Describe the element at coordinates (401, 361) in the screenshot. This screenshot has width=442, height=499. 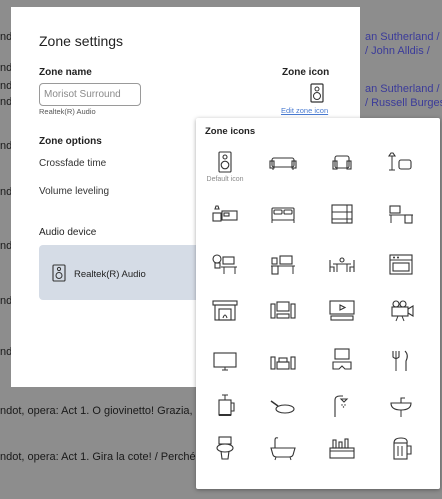
I see `cutlery-icon` at that location.